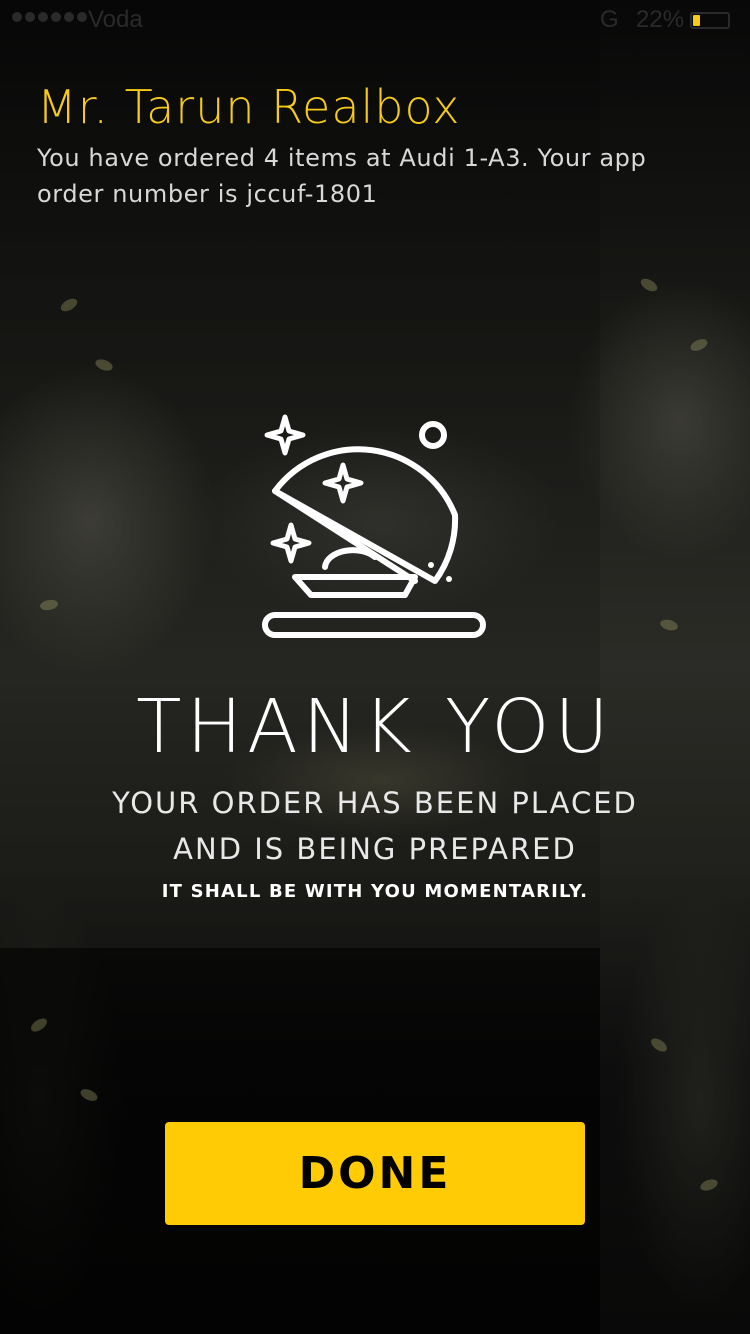 The image size is (750, 1334). What do you see at coordinates (375, 20) in the screenshot?
I see `status-bar: Voda G 22%` at bounding box center [375, 20].